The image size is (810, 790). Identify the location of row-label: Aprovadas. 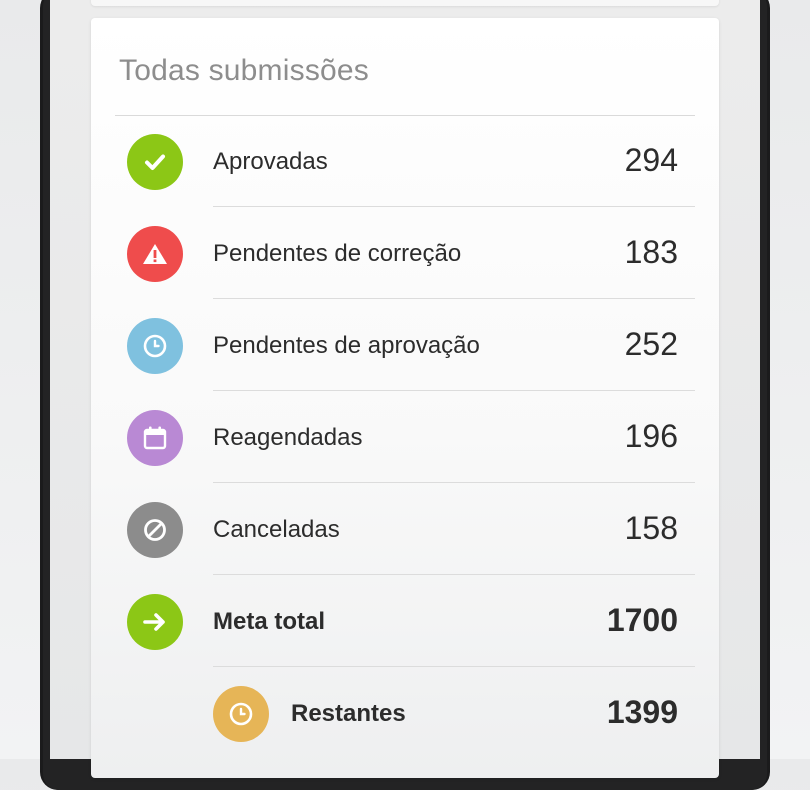
(270, 161).